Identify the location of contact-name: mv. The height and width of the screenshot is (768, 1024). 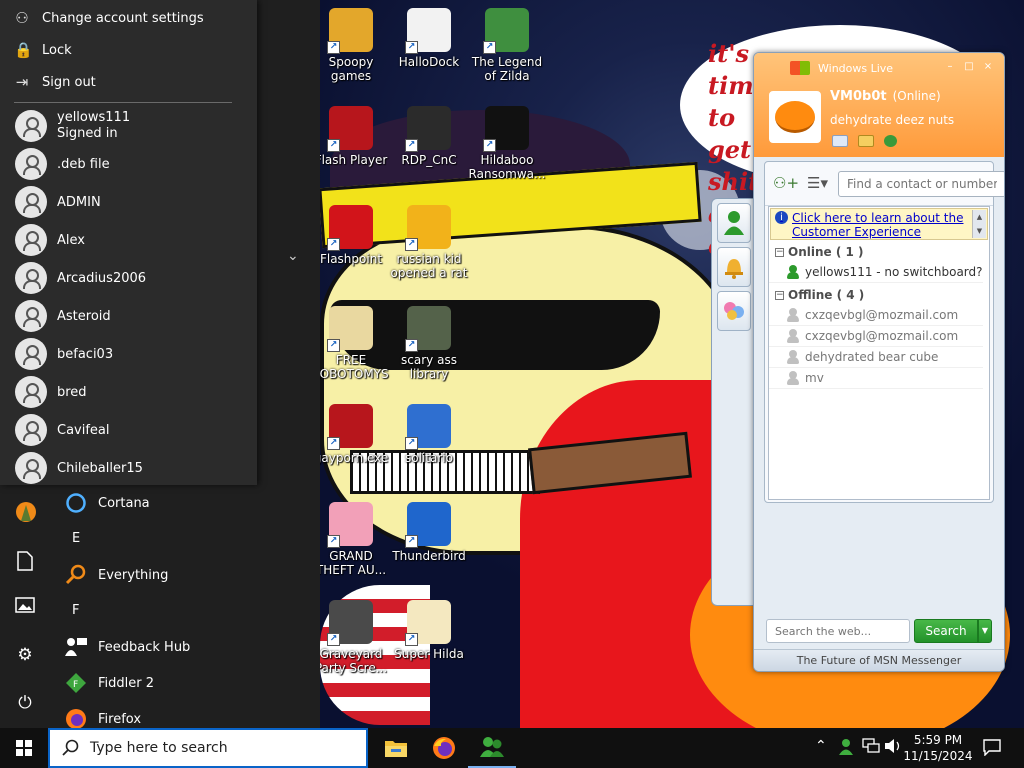
(814, 378).